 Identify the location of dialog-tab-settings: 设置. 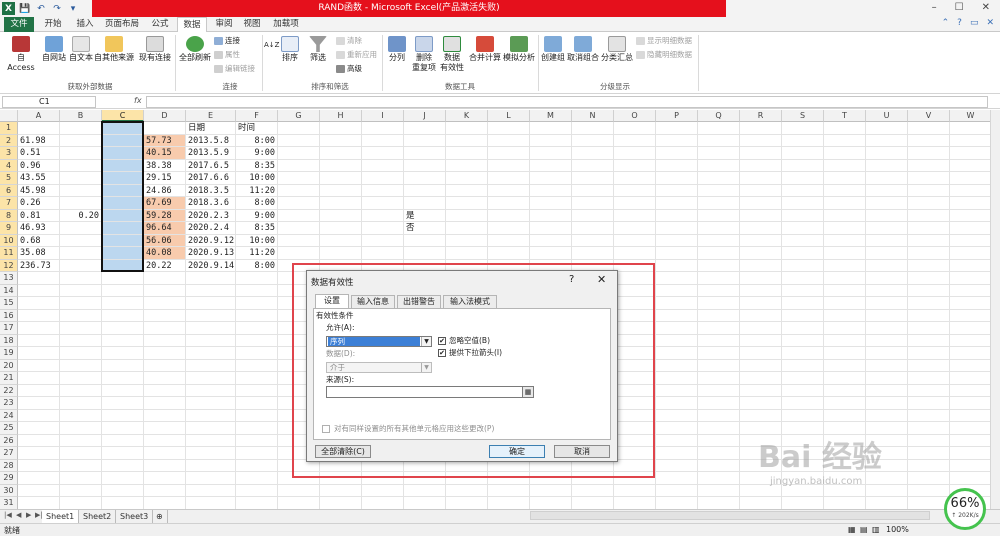
(332, 301).